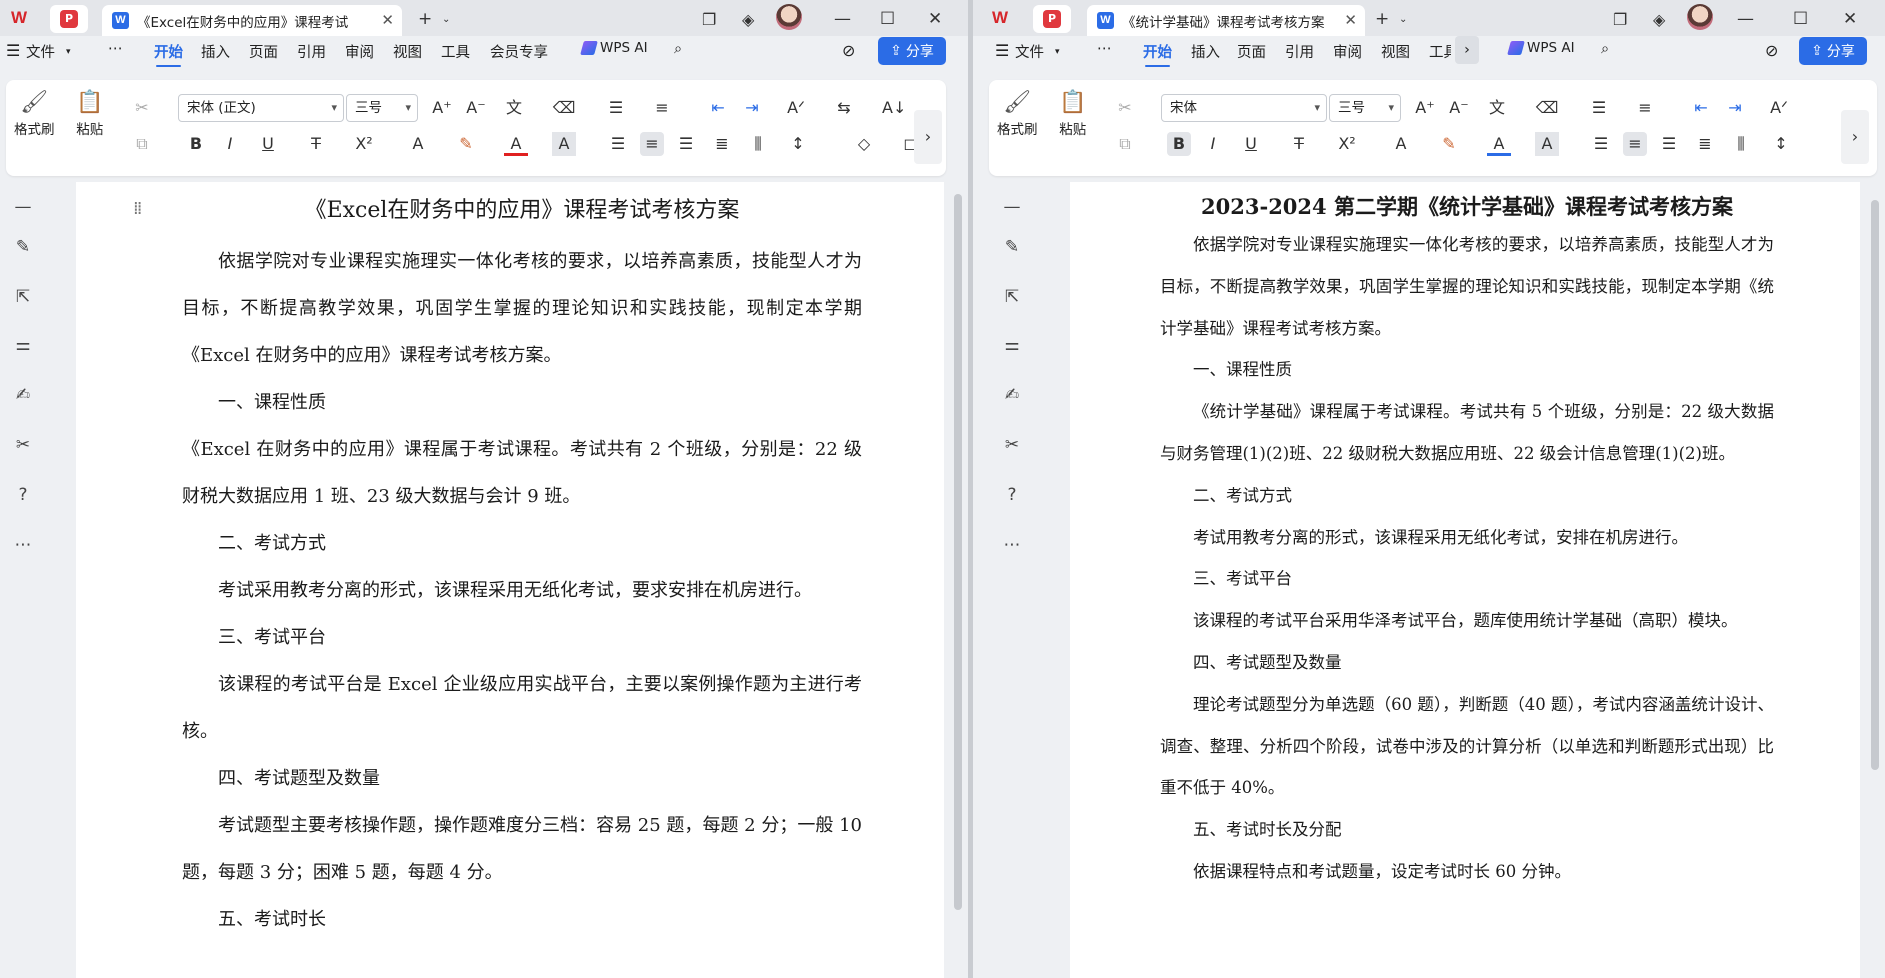 This screenshot has width=1885, height=978. I want to click on font-name-select: 宋体 (正文) ▾, so click(261, 108).